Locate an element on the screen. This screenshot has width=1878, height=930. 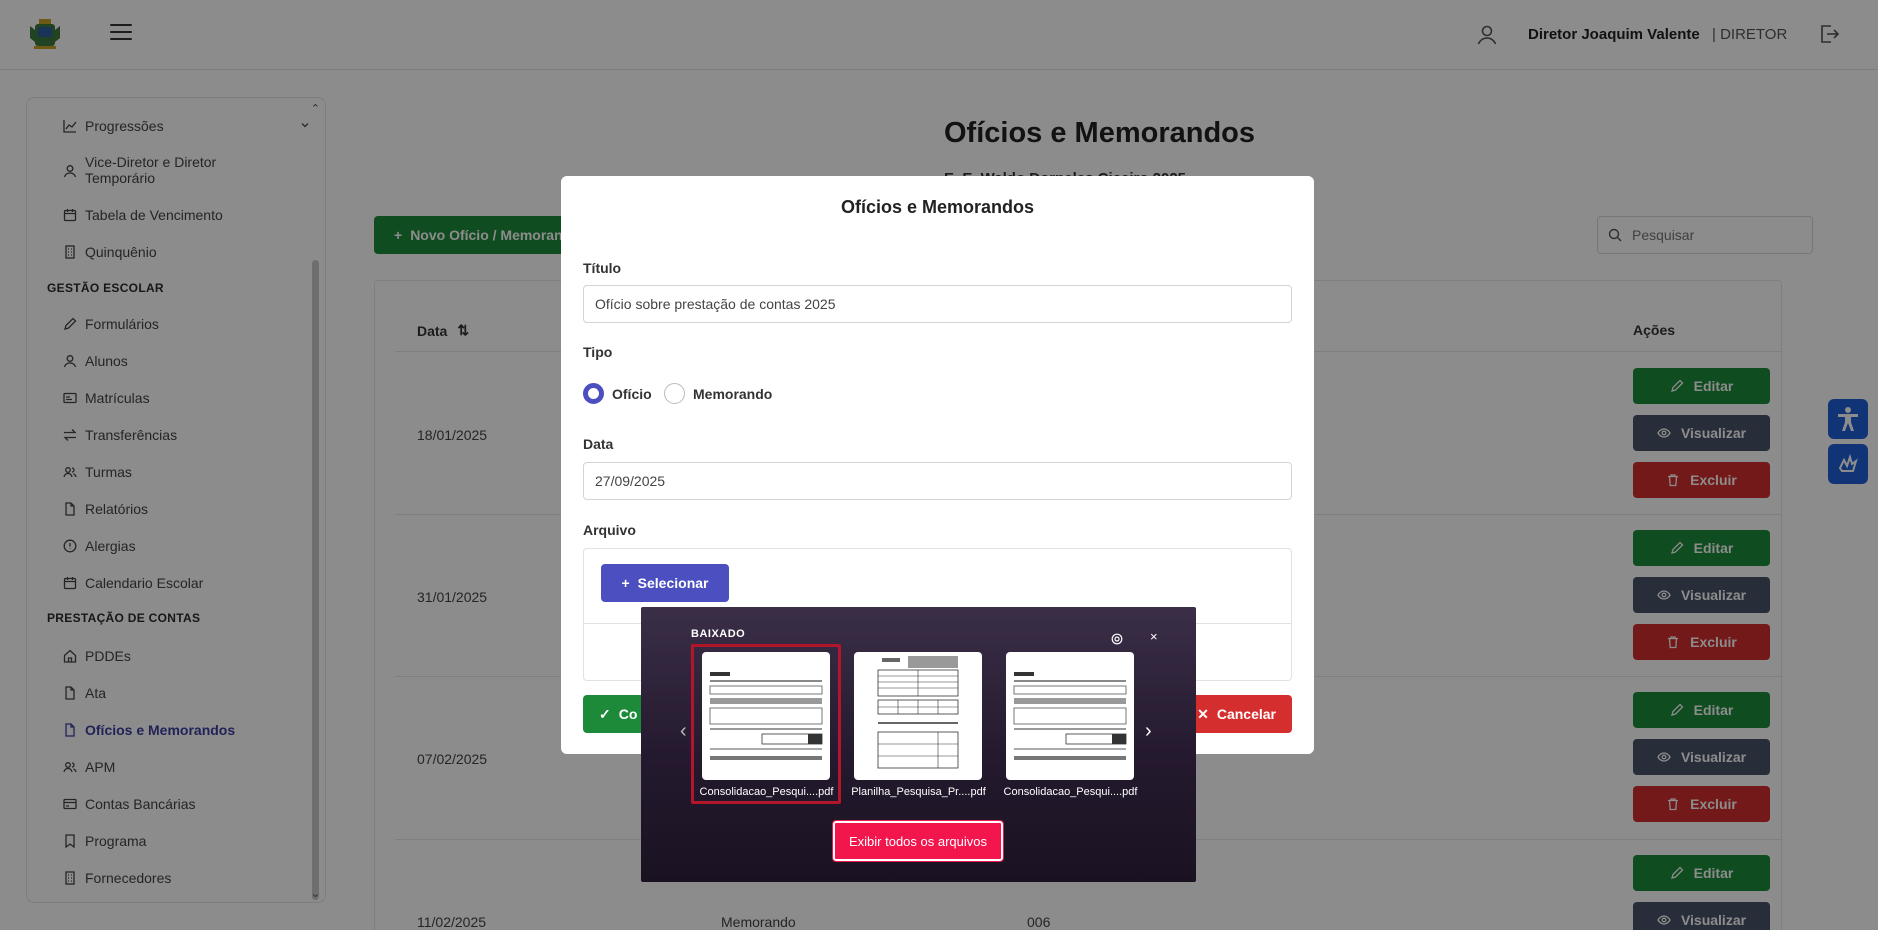
settings-icon is located at coordinates (1117, 639).